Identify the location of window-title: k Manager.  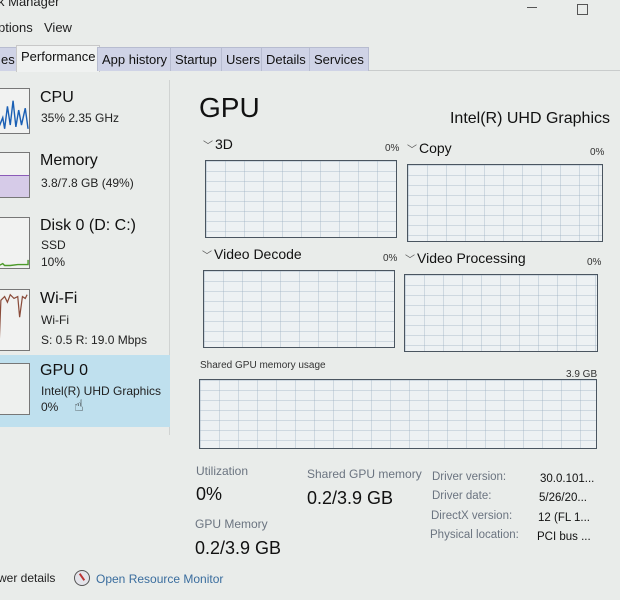
(30, 4).